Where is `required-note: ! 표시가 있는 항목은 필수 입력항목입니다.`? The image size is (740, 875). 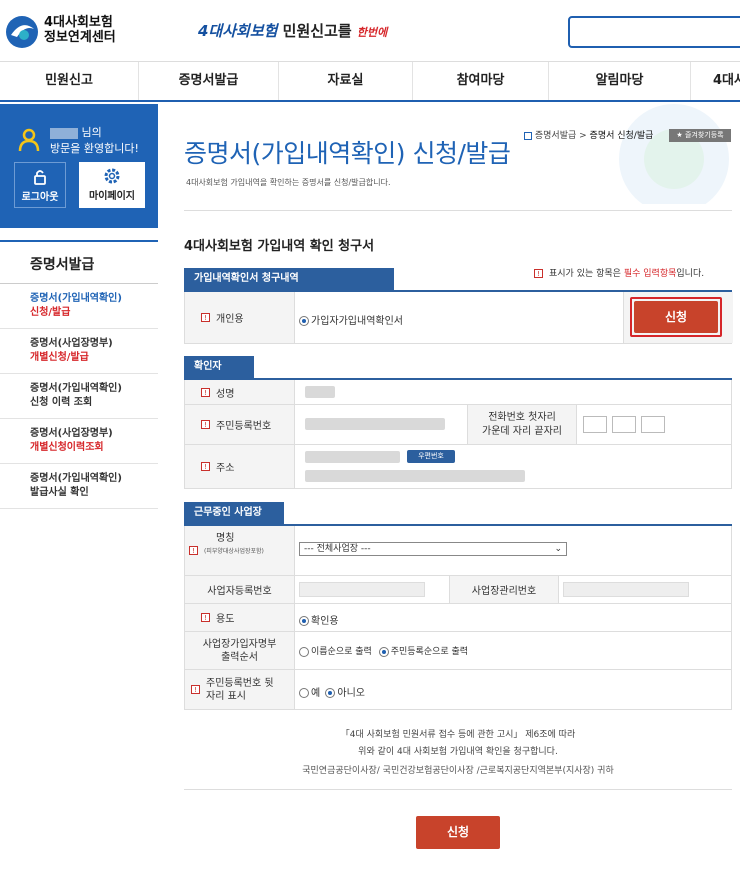 required-note: ! 표시가 있는 항목은 필수 입력항목입니다. is located at coordinates (619, 272).